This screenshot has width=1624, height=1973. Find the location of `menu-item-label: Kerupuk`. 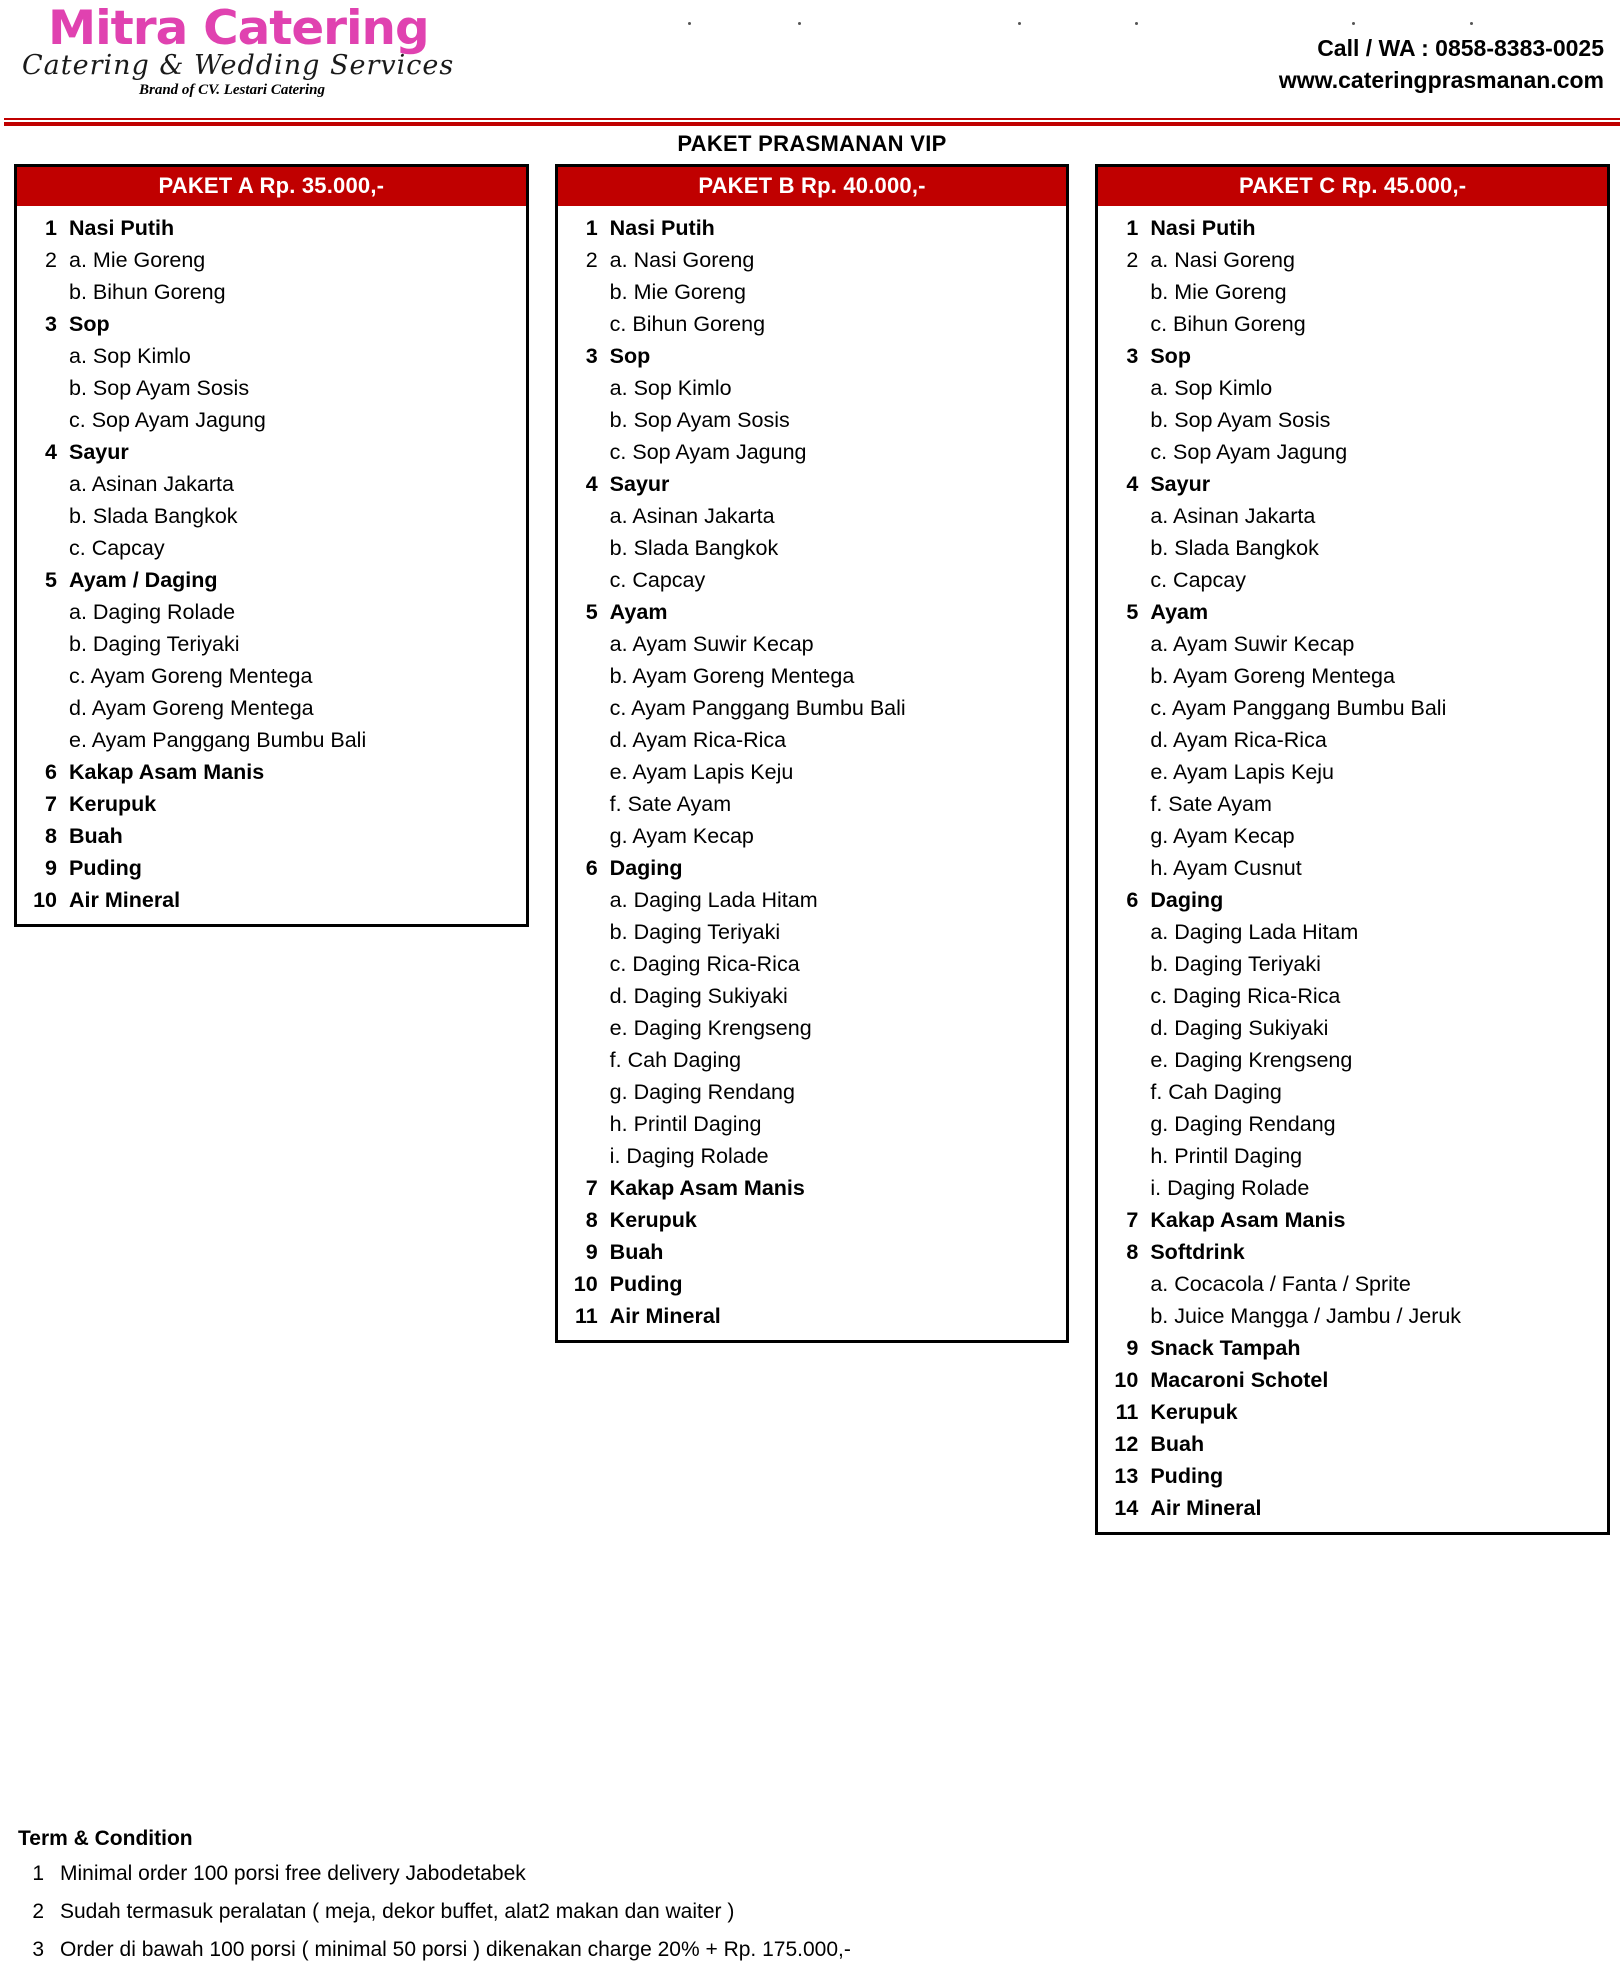

menu-item-label: Kerupuk is located at coordinates (1194, 1412).